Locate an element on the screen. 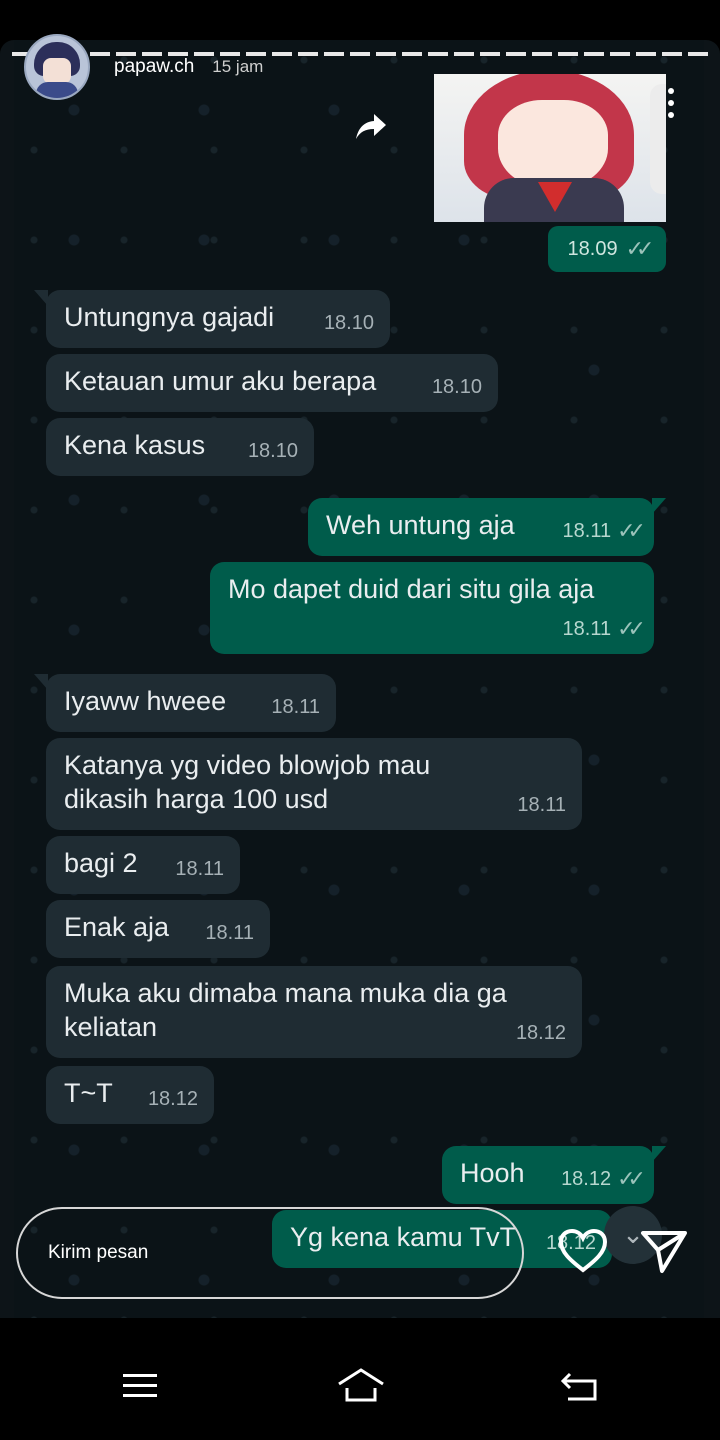 The height and width of the screenshot is (1440, 720). message-outgoing: Hooh 18.12 ✓✓ is located at coordinates (554, 1175).